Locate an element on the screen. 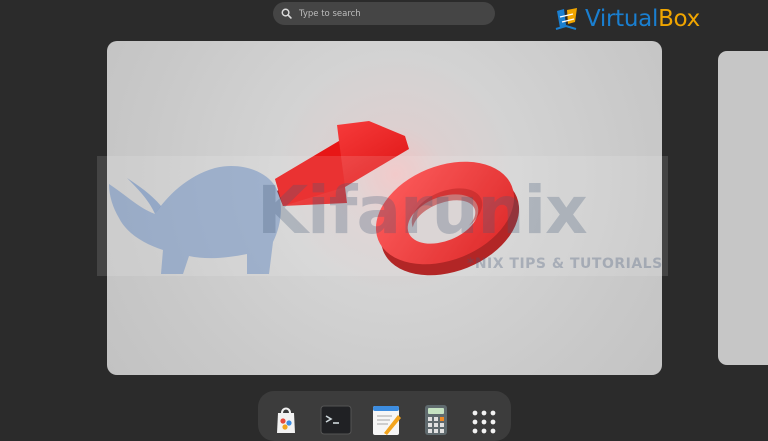 Image resolution: width=768 pixels, height=441 pixels. text-editor-icon is located at coordinates (387, 420).